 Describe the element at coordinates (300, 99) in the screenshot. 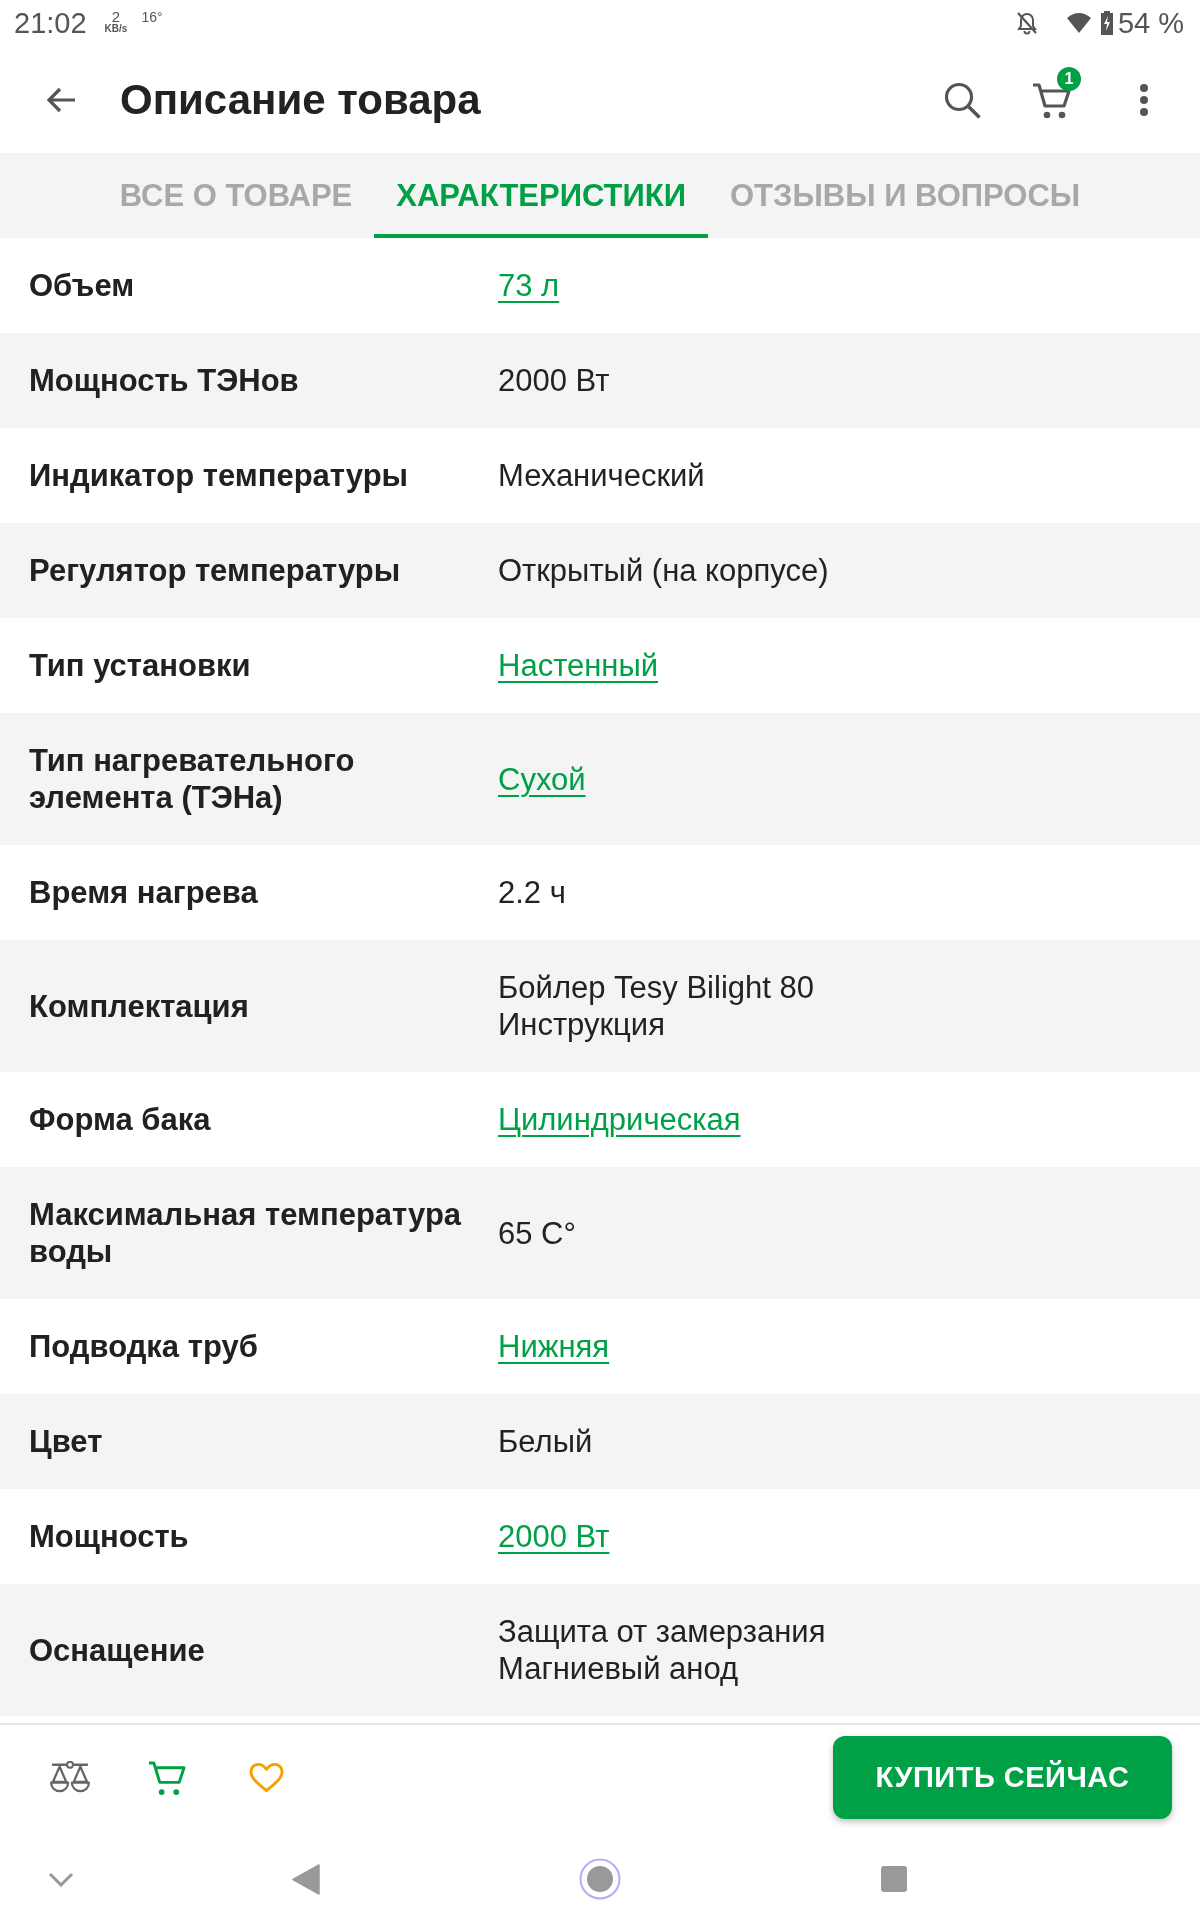

I see `page-title: Описание товара` at that location.